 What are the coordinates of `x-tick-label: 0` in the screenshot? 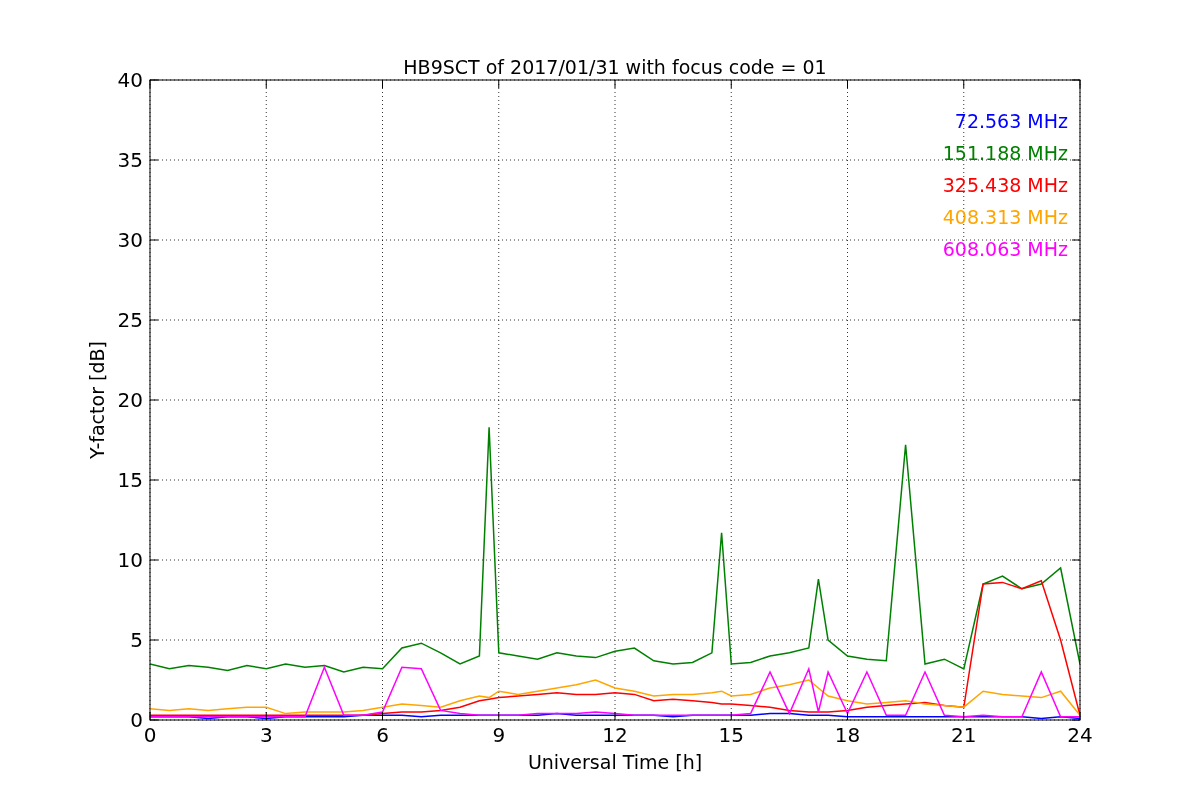 It's located at (150, 735).